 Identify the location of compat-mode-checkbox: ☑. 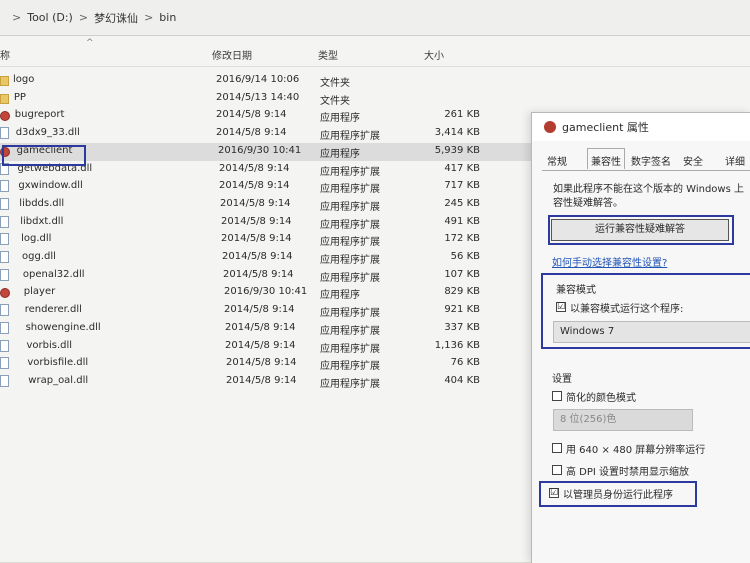
(561, 307).